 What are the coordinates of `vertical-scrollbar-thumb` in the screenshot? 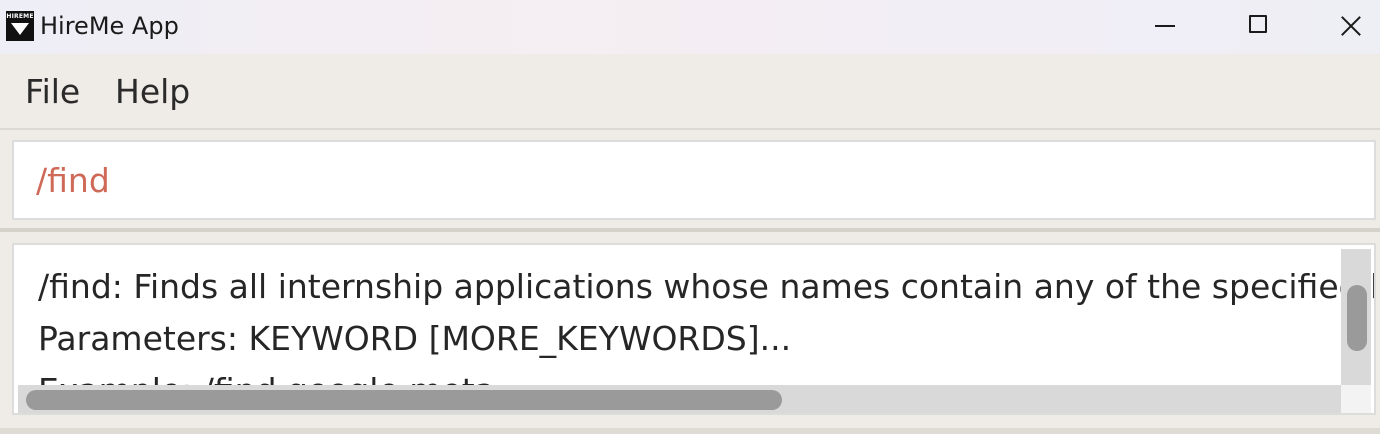 It's located at (1357, 318).